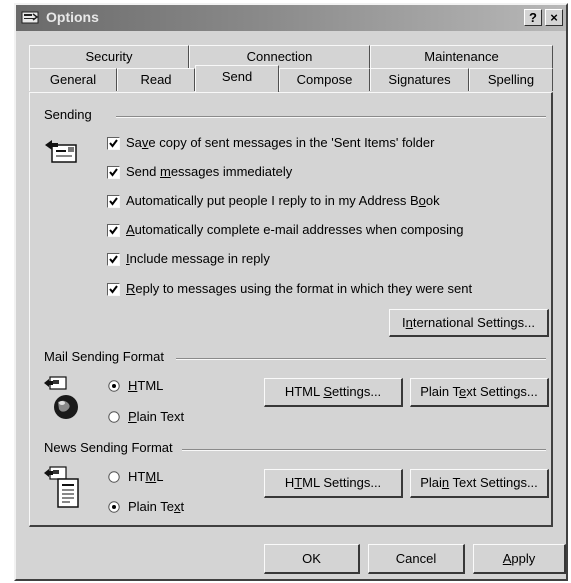 This screenshot has width=571, height=583. What do you see at coordinates (519, 559) in the screenshot?
I see `apply-button: Apply` at bounding box center [519, 559].